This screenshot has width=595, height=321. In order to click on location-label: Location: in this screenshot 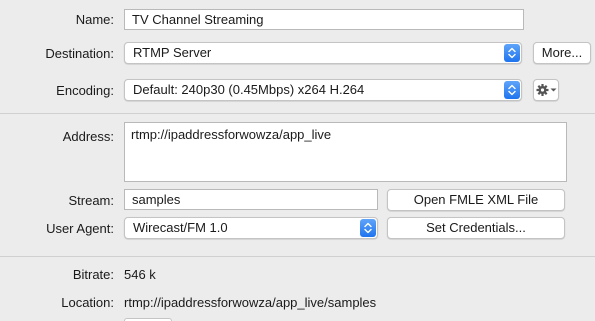, I will do `click(87, 302)`.